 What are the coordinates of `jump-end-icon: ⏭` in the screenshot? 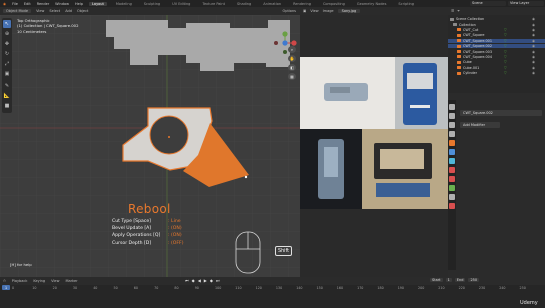 It's located at (218, 280).